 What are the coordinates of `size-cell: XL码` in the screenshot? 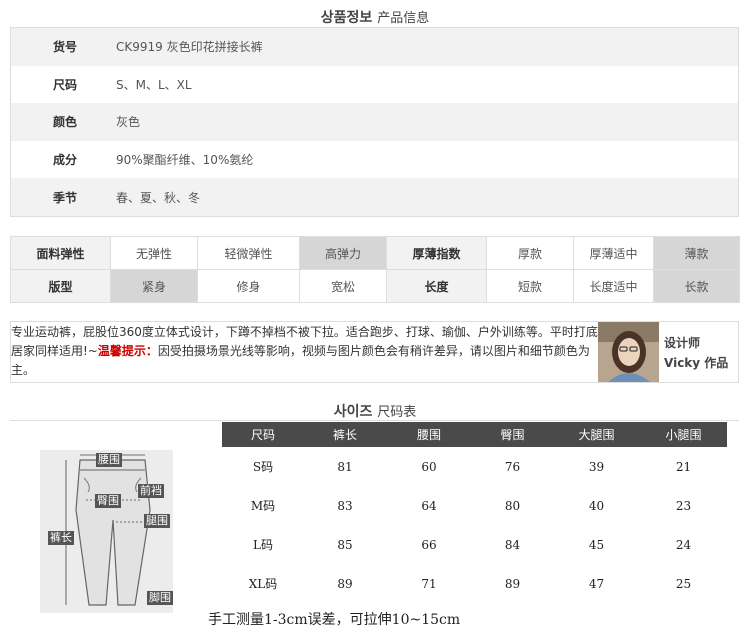 It's located at (263, 584).